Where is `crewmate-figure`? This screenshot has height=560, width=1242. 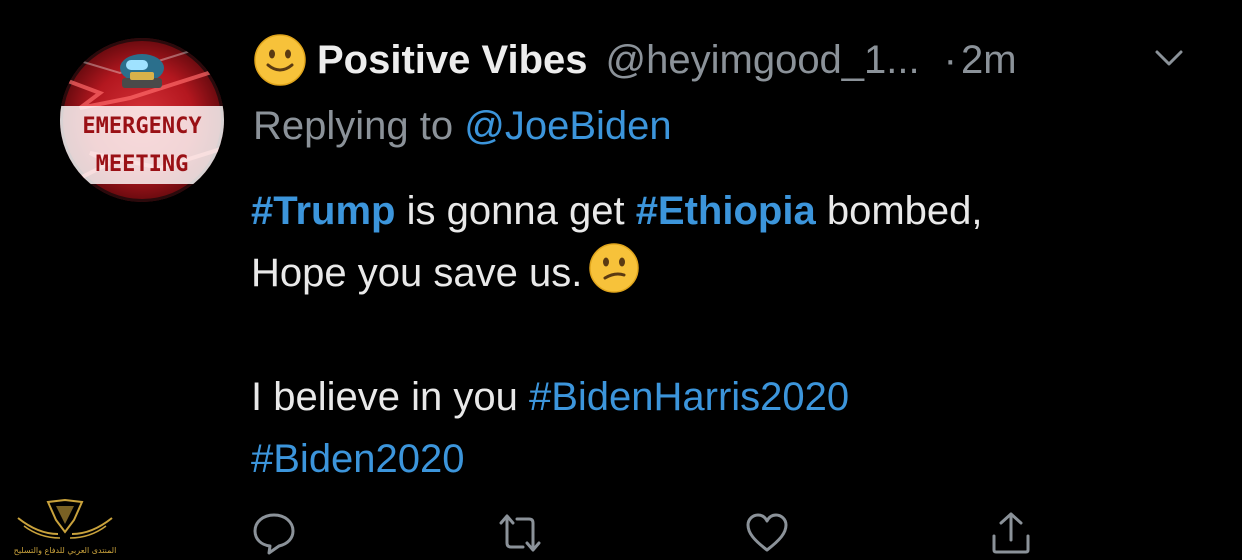 crewmate-figure is located at coordinates (142, 71).